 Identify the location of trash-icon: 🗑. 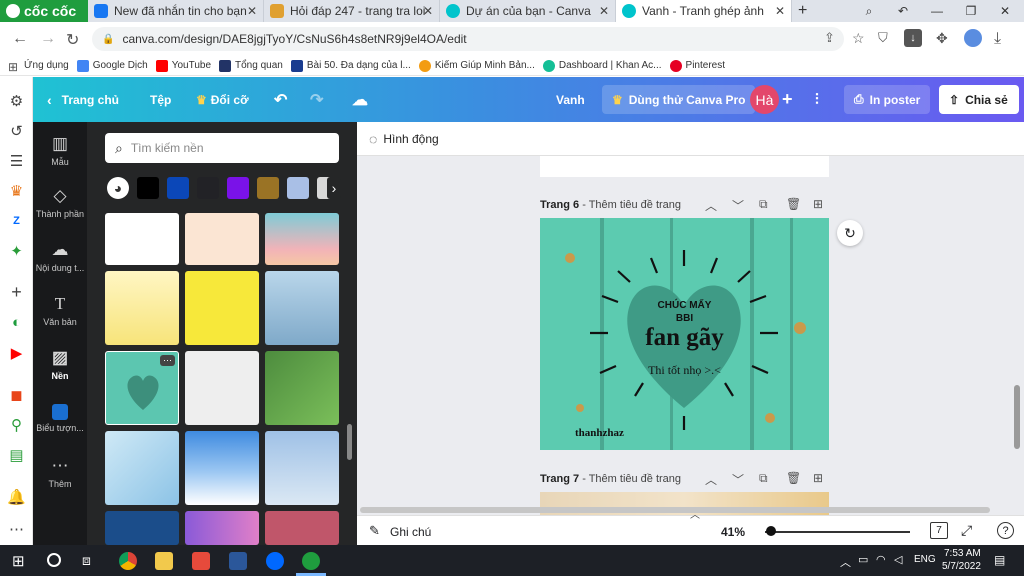
(793, 204).